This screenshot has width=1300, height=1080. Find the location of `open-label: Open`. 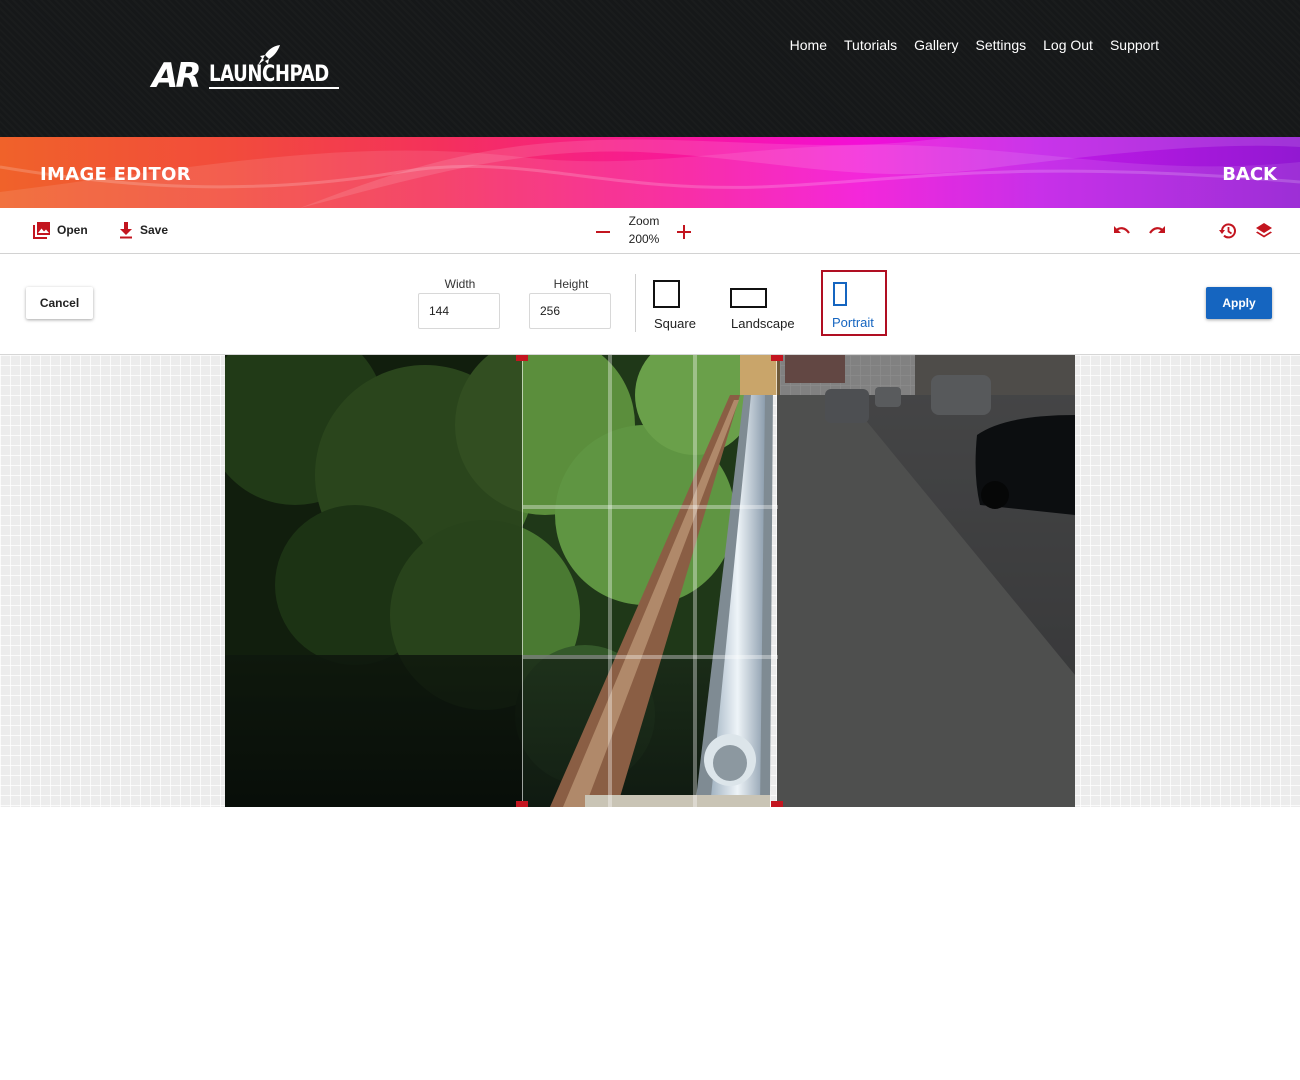

open-label: Open is located at coordinates (72, 230).